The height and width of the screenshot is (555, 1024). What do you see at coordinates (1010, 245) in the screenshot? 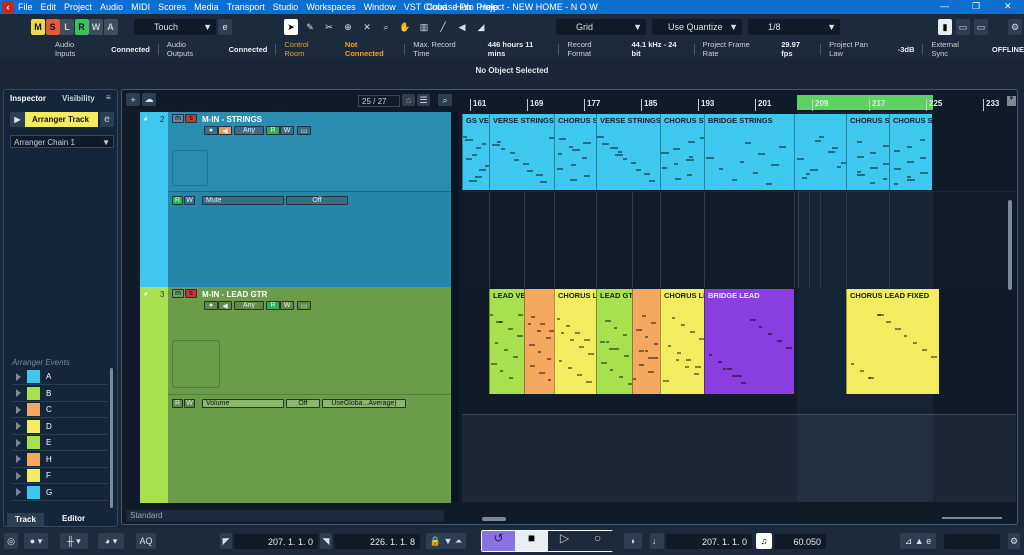
I see `vertical-scrollbar` at bounding box center [1010, 245].